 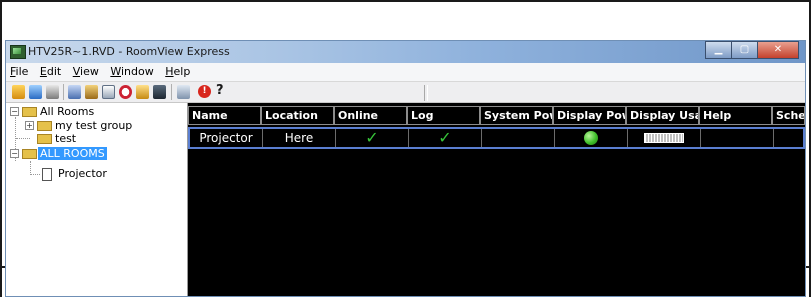 I want to click on find-icon, so click(x=35, y=92).